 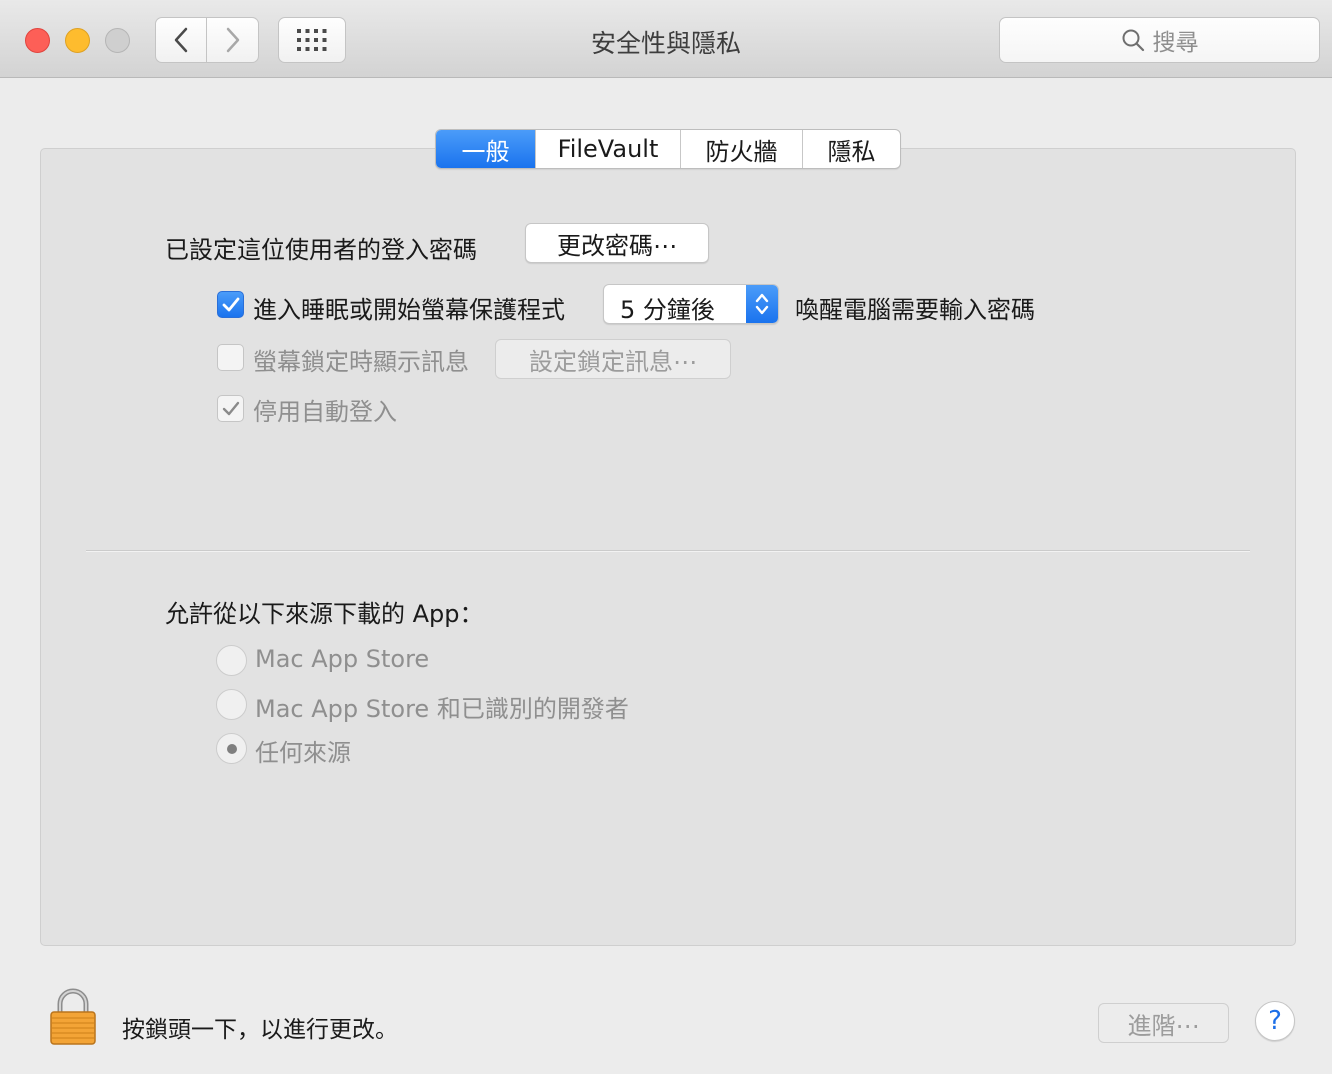 I want to click on require-password-checkbox, so click(x=230, y=304).